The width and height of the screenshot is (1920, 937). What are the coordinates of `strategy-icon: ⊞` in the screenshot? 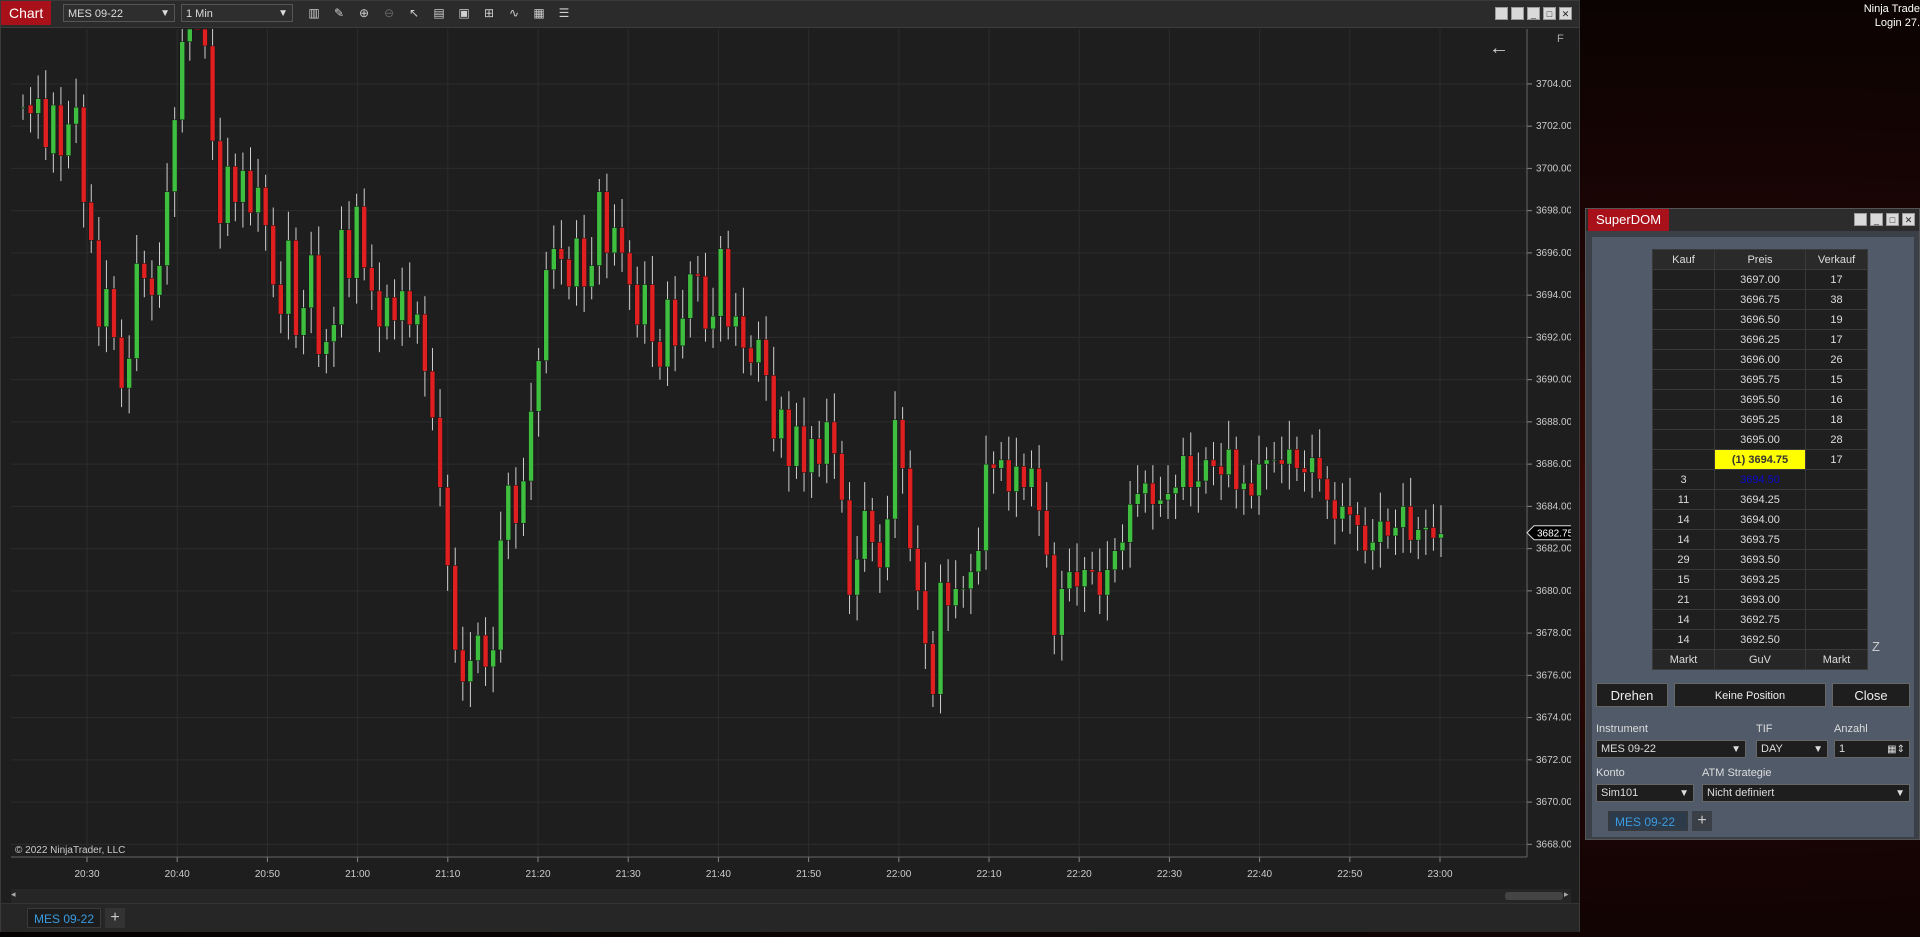 It's located at (489, 13).